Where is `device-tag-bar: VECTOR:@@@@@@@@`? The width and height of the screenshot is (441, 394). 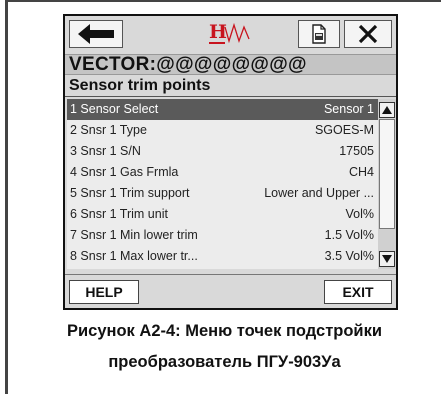 device-tag-bar: VECTOR:@@@@@@@@ is located at coordinates (230, 64).